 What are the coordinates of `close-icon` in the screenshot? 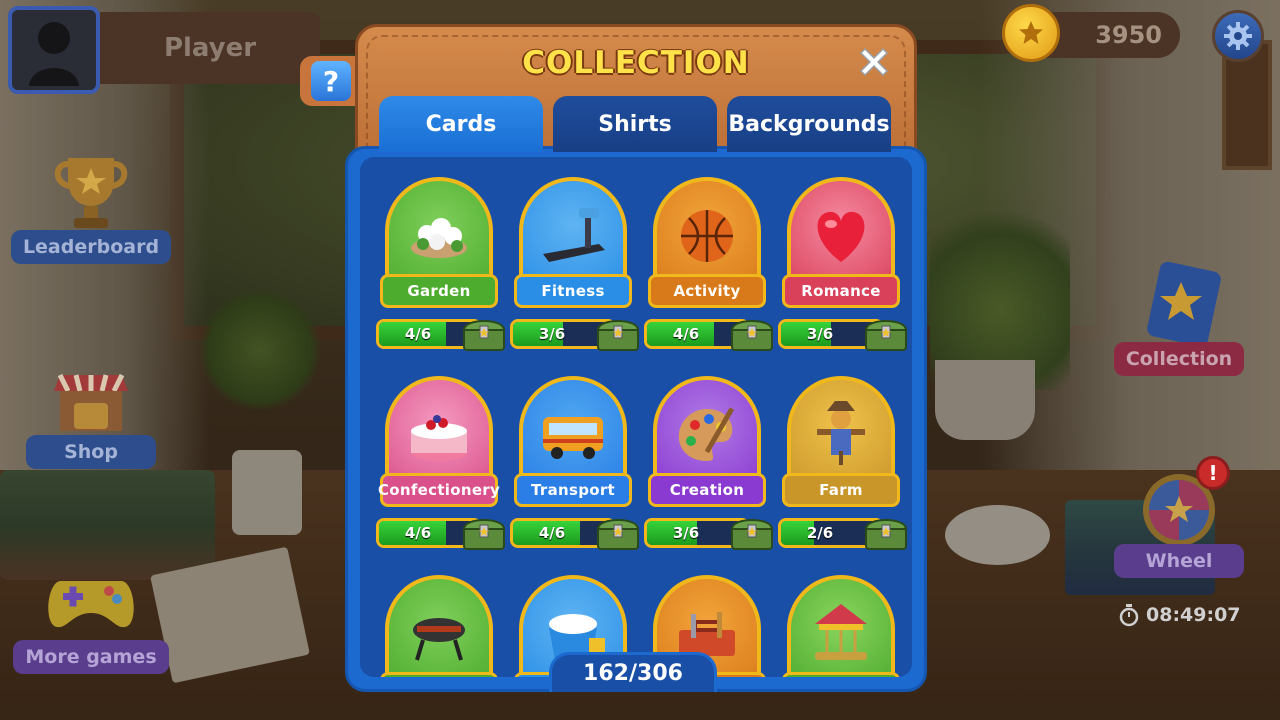 It's located at (874, 62).